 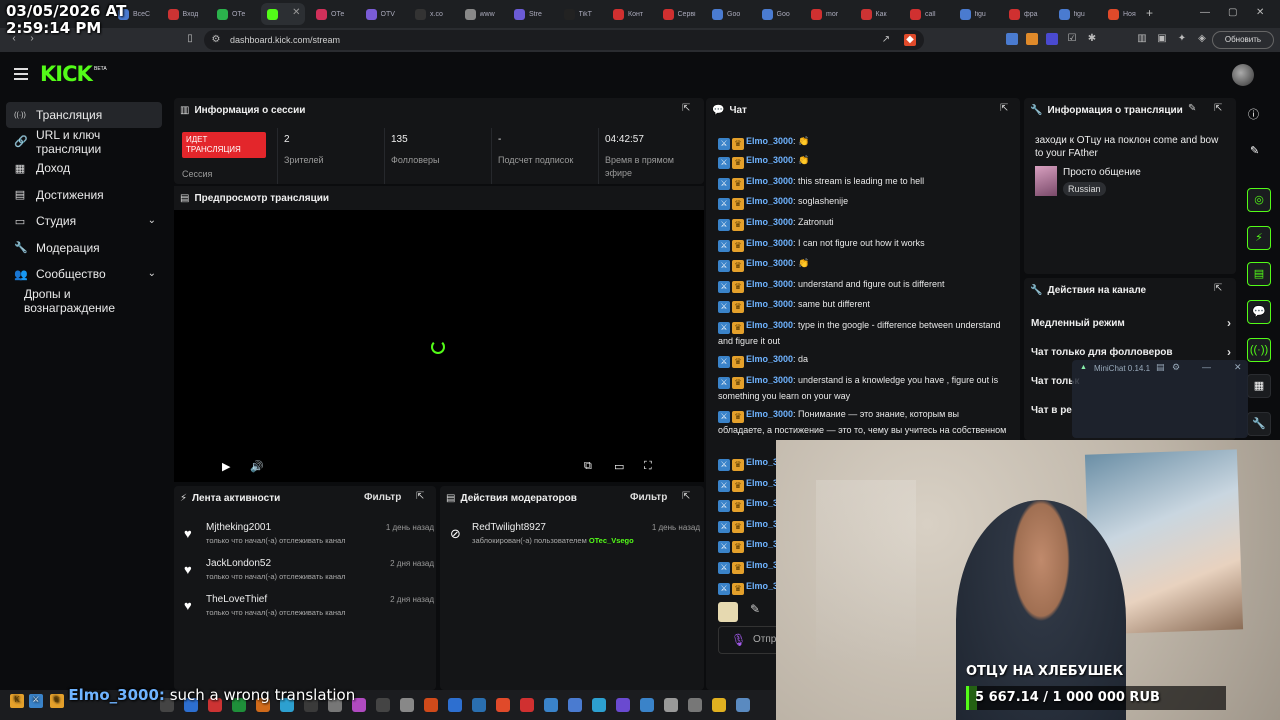 What do you see at coordinates (21, 74) in the screenshot?
I see `menu-icon` at bounding box center [21, 74].